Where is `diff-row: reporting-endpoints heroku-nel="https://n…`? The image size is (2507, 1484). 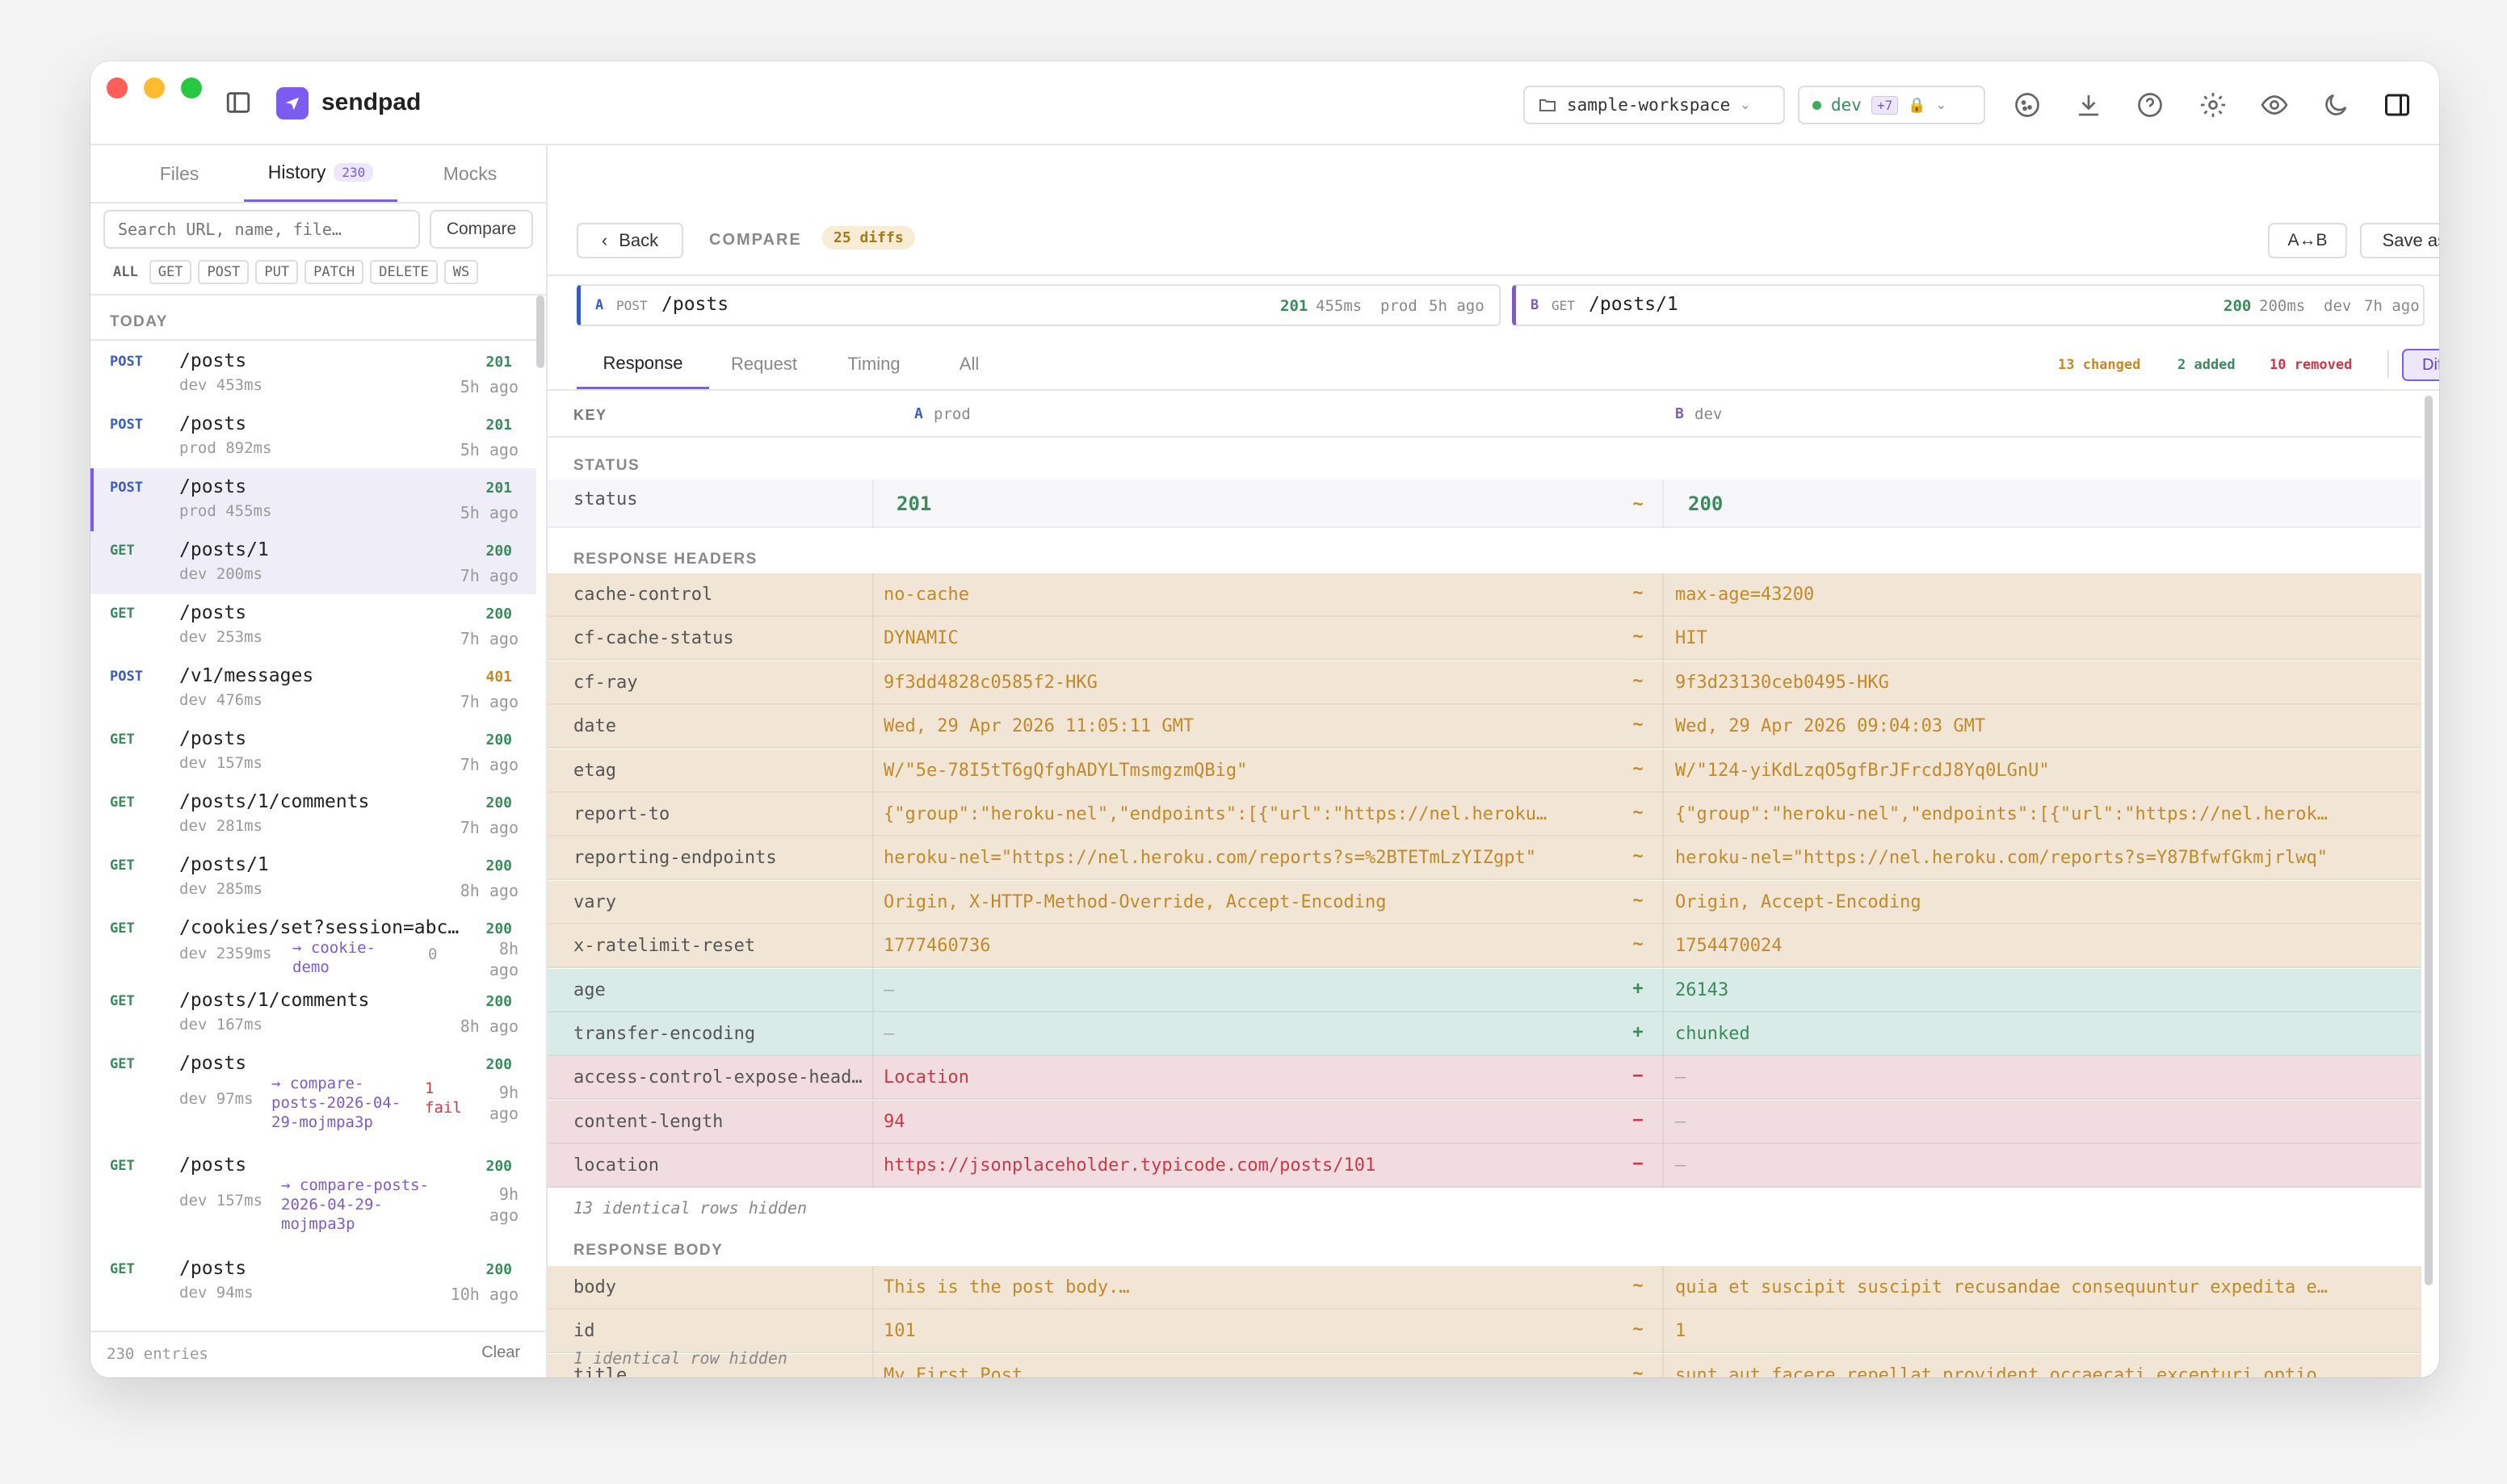 diff-row: reporting-endpoints heroku-nel="https://n… is located at coordinates (1484, 858).